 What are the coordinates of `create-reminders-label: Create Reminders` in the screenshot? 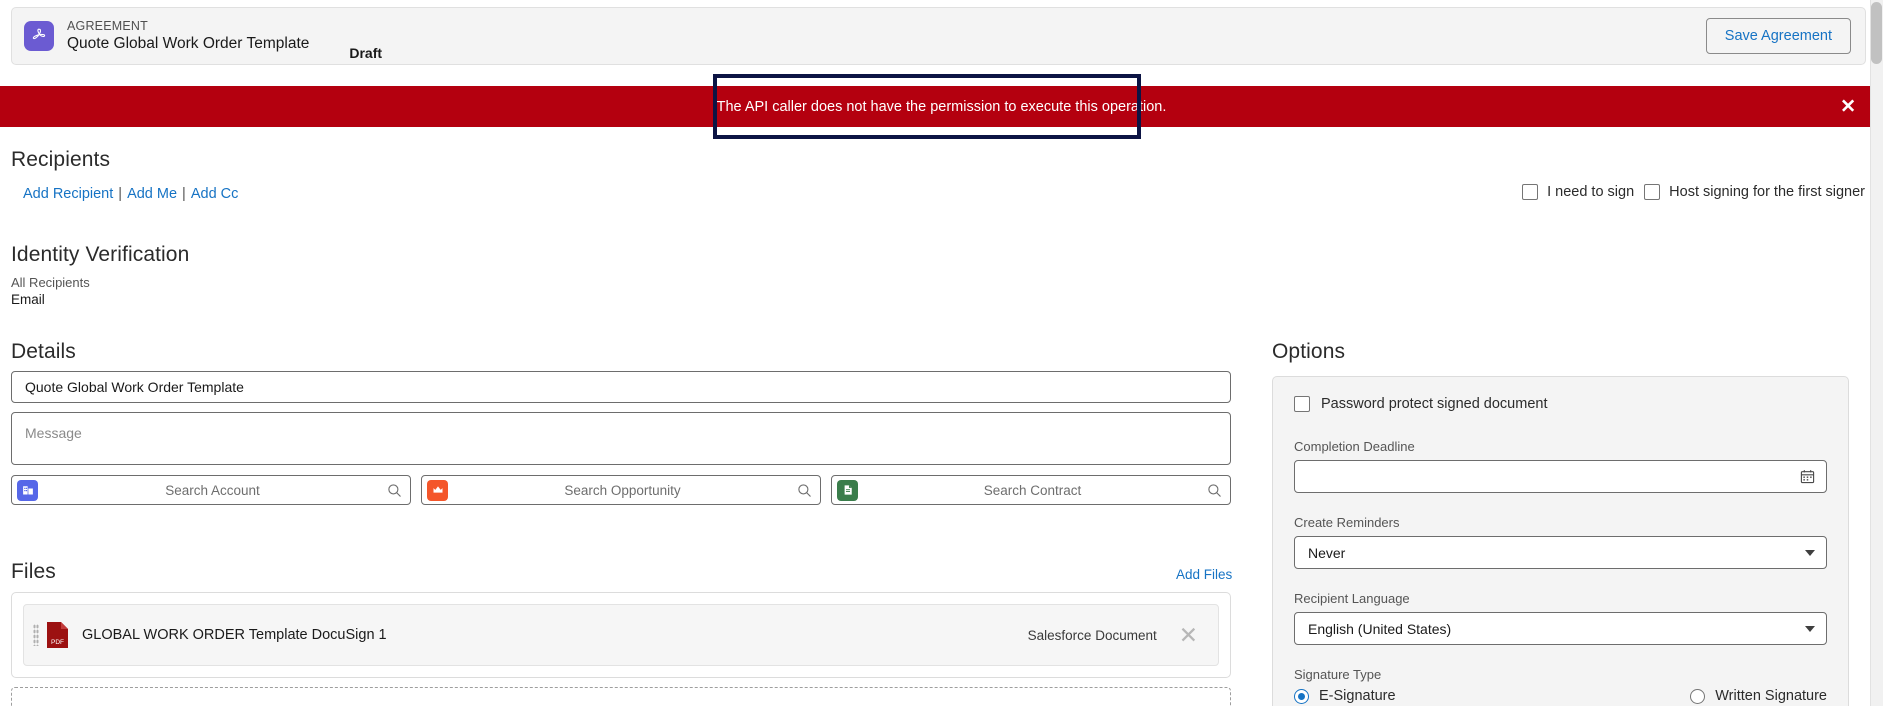 It's located at (1347, 522).